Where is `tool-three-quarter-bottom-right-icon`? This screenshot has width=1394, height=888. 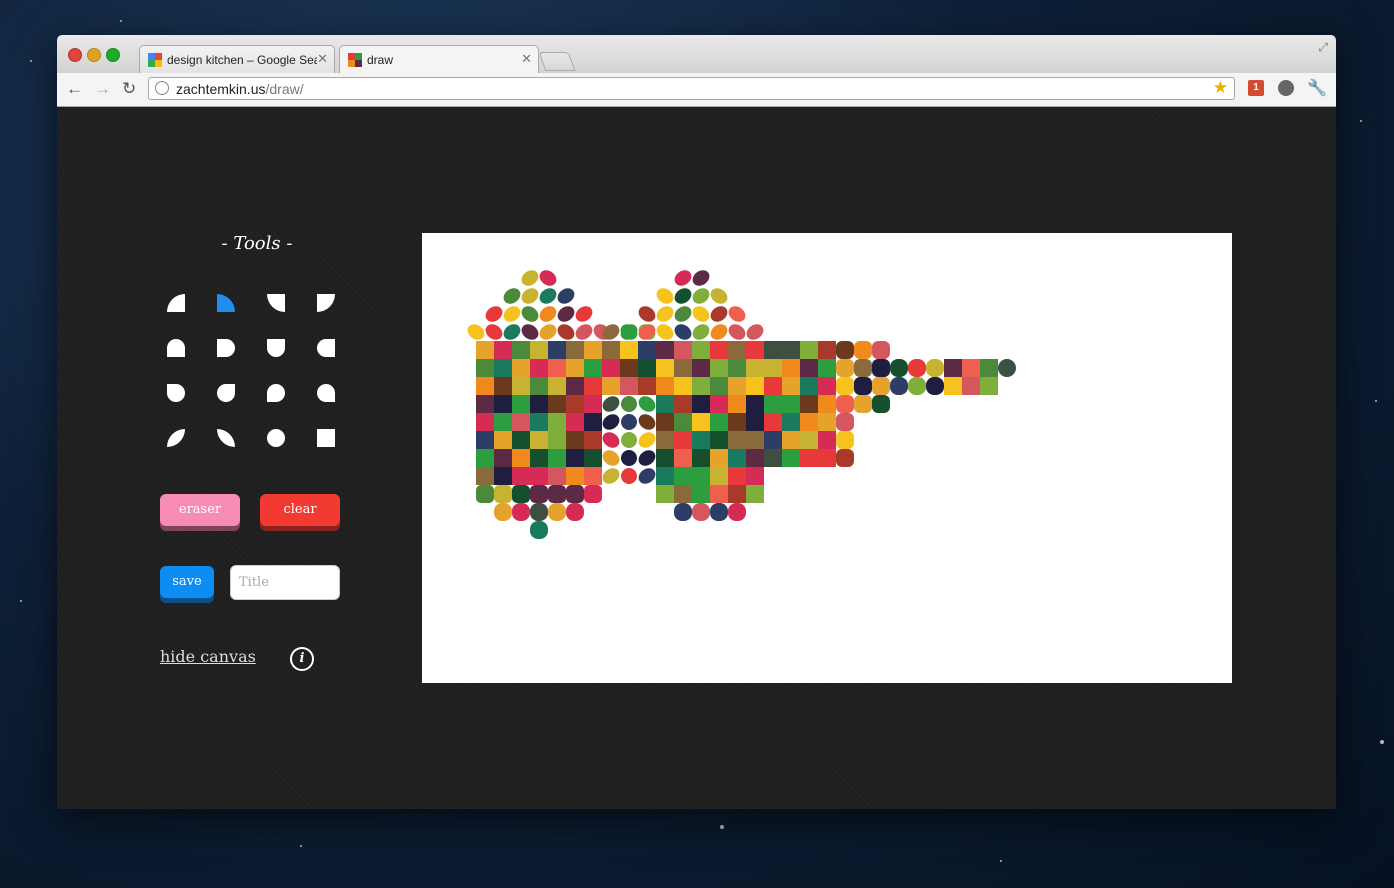 tool-three-quarter-bottom-right-icon is located at coordinates (326, 393).